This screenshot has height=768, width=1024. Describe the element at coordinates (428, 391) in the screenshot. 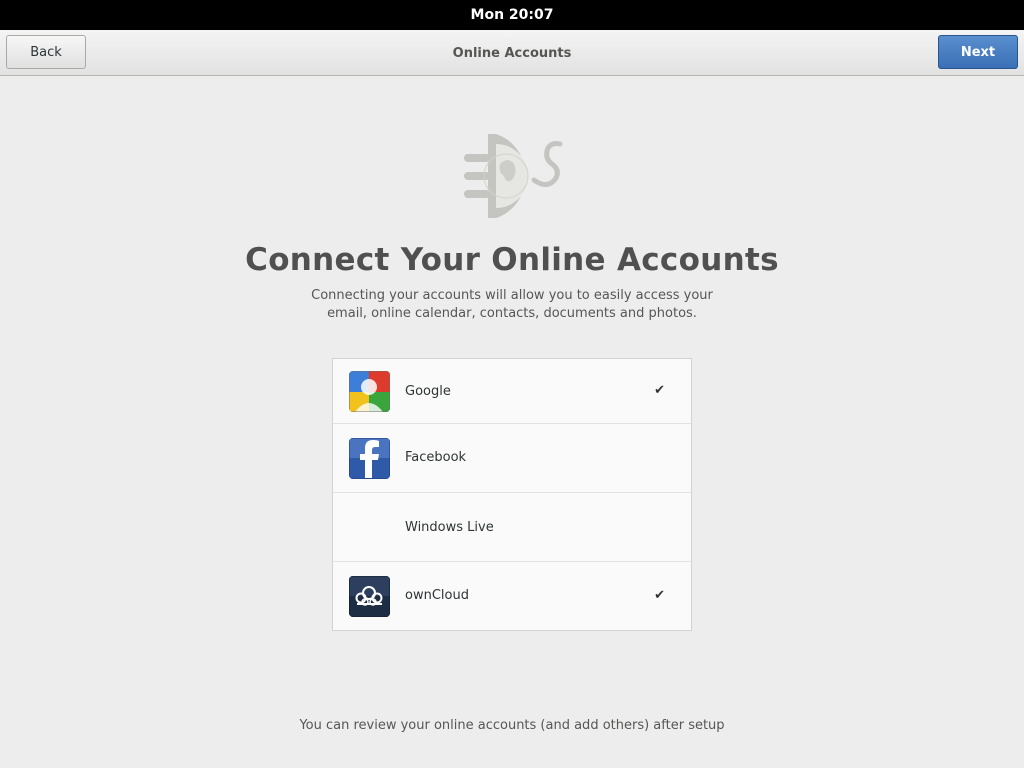

I see `account-label-google: Google` at that location.